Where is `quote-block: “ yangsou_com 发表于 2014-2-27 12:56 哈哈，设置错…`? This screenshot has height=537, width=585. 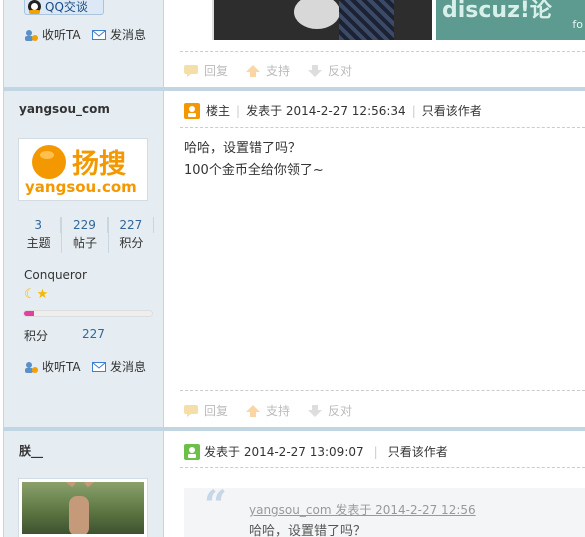 quote-block: “ yangsou_com 发表于 2014-2-27 12:56 哈哈，设置错… is located at coordinates (384, 509).